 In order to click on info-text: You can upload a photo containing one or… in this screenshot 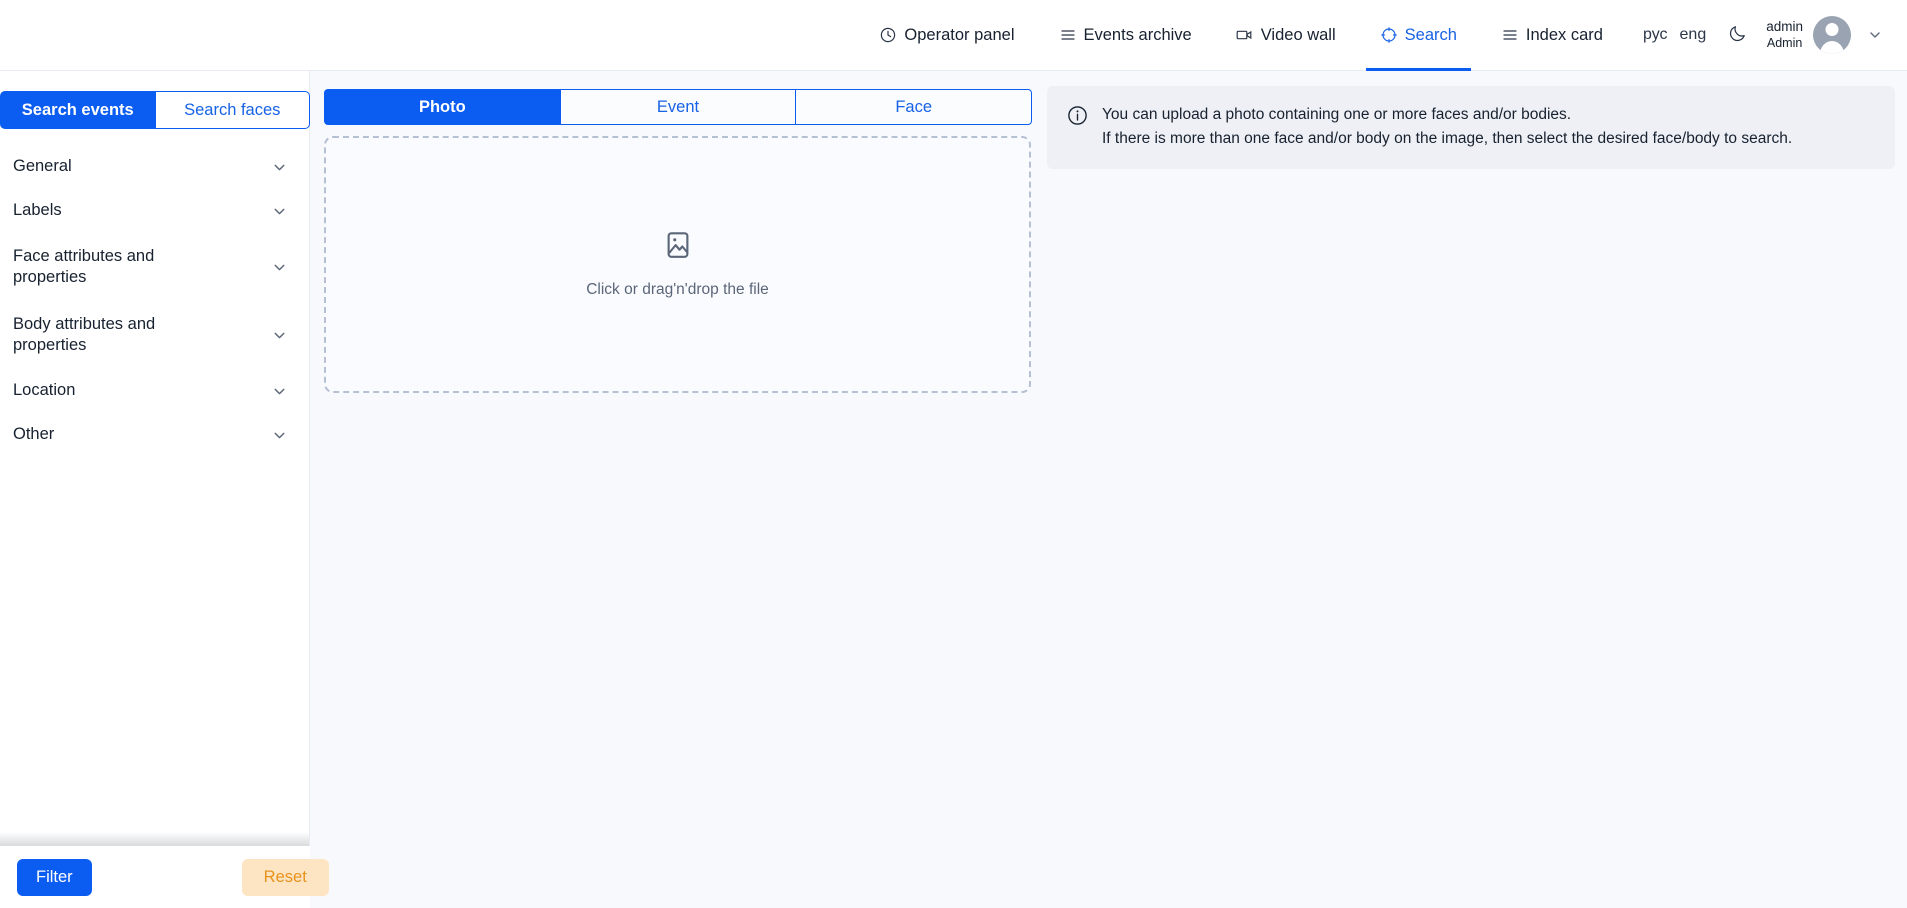, I will do `click(1447, 126)`.